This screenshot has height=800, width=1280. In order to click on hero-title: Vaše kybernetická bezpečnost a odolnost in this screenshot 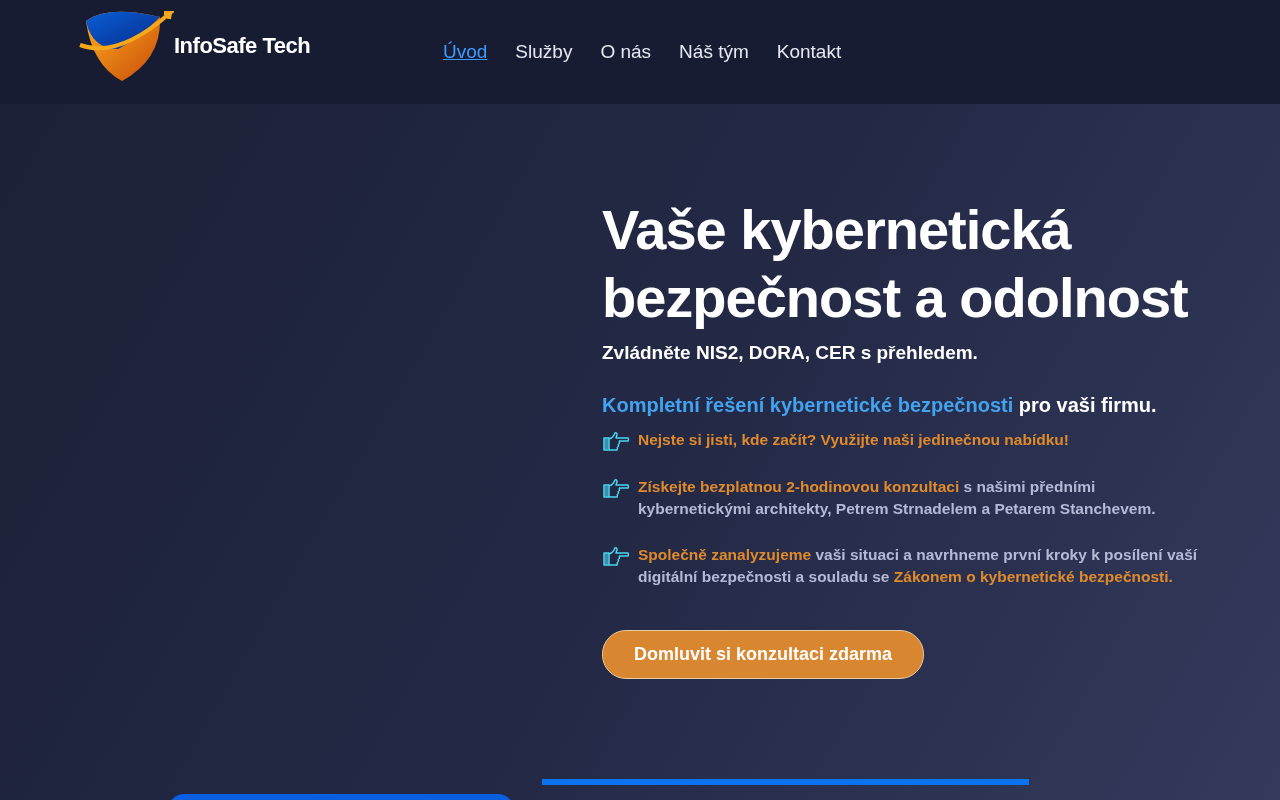, I will do `click(895, 264)`.